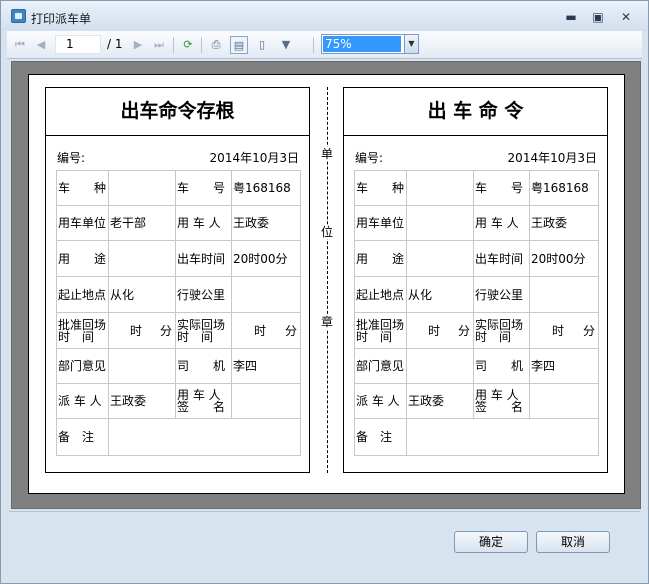 The width and height of the screenshot is (649, 584). I want to click on preview-toolbar: ⏮ ◀ 1 / 1 ▶ ⏭ ⟳ ⎙ ▤ ▯ ▼ 75% ▼, so click(324, 45).